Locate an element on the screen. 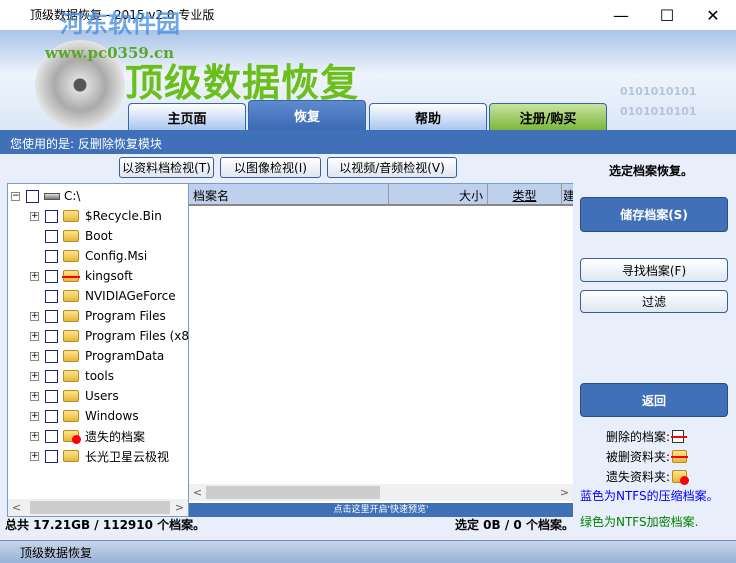 Image resolution: width=736 pixels, height=563 pixels. filter-button: 过滤 is located at coordinates (654, 301).